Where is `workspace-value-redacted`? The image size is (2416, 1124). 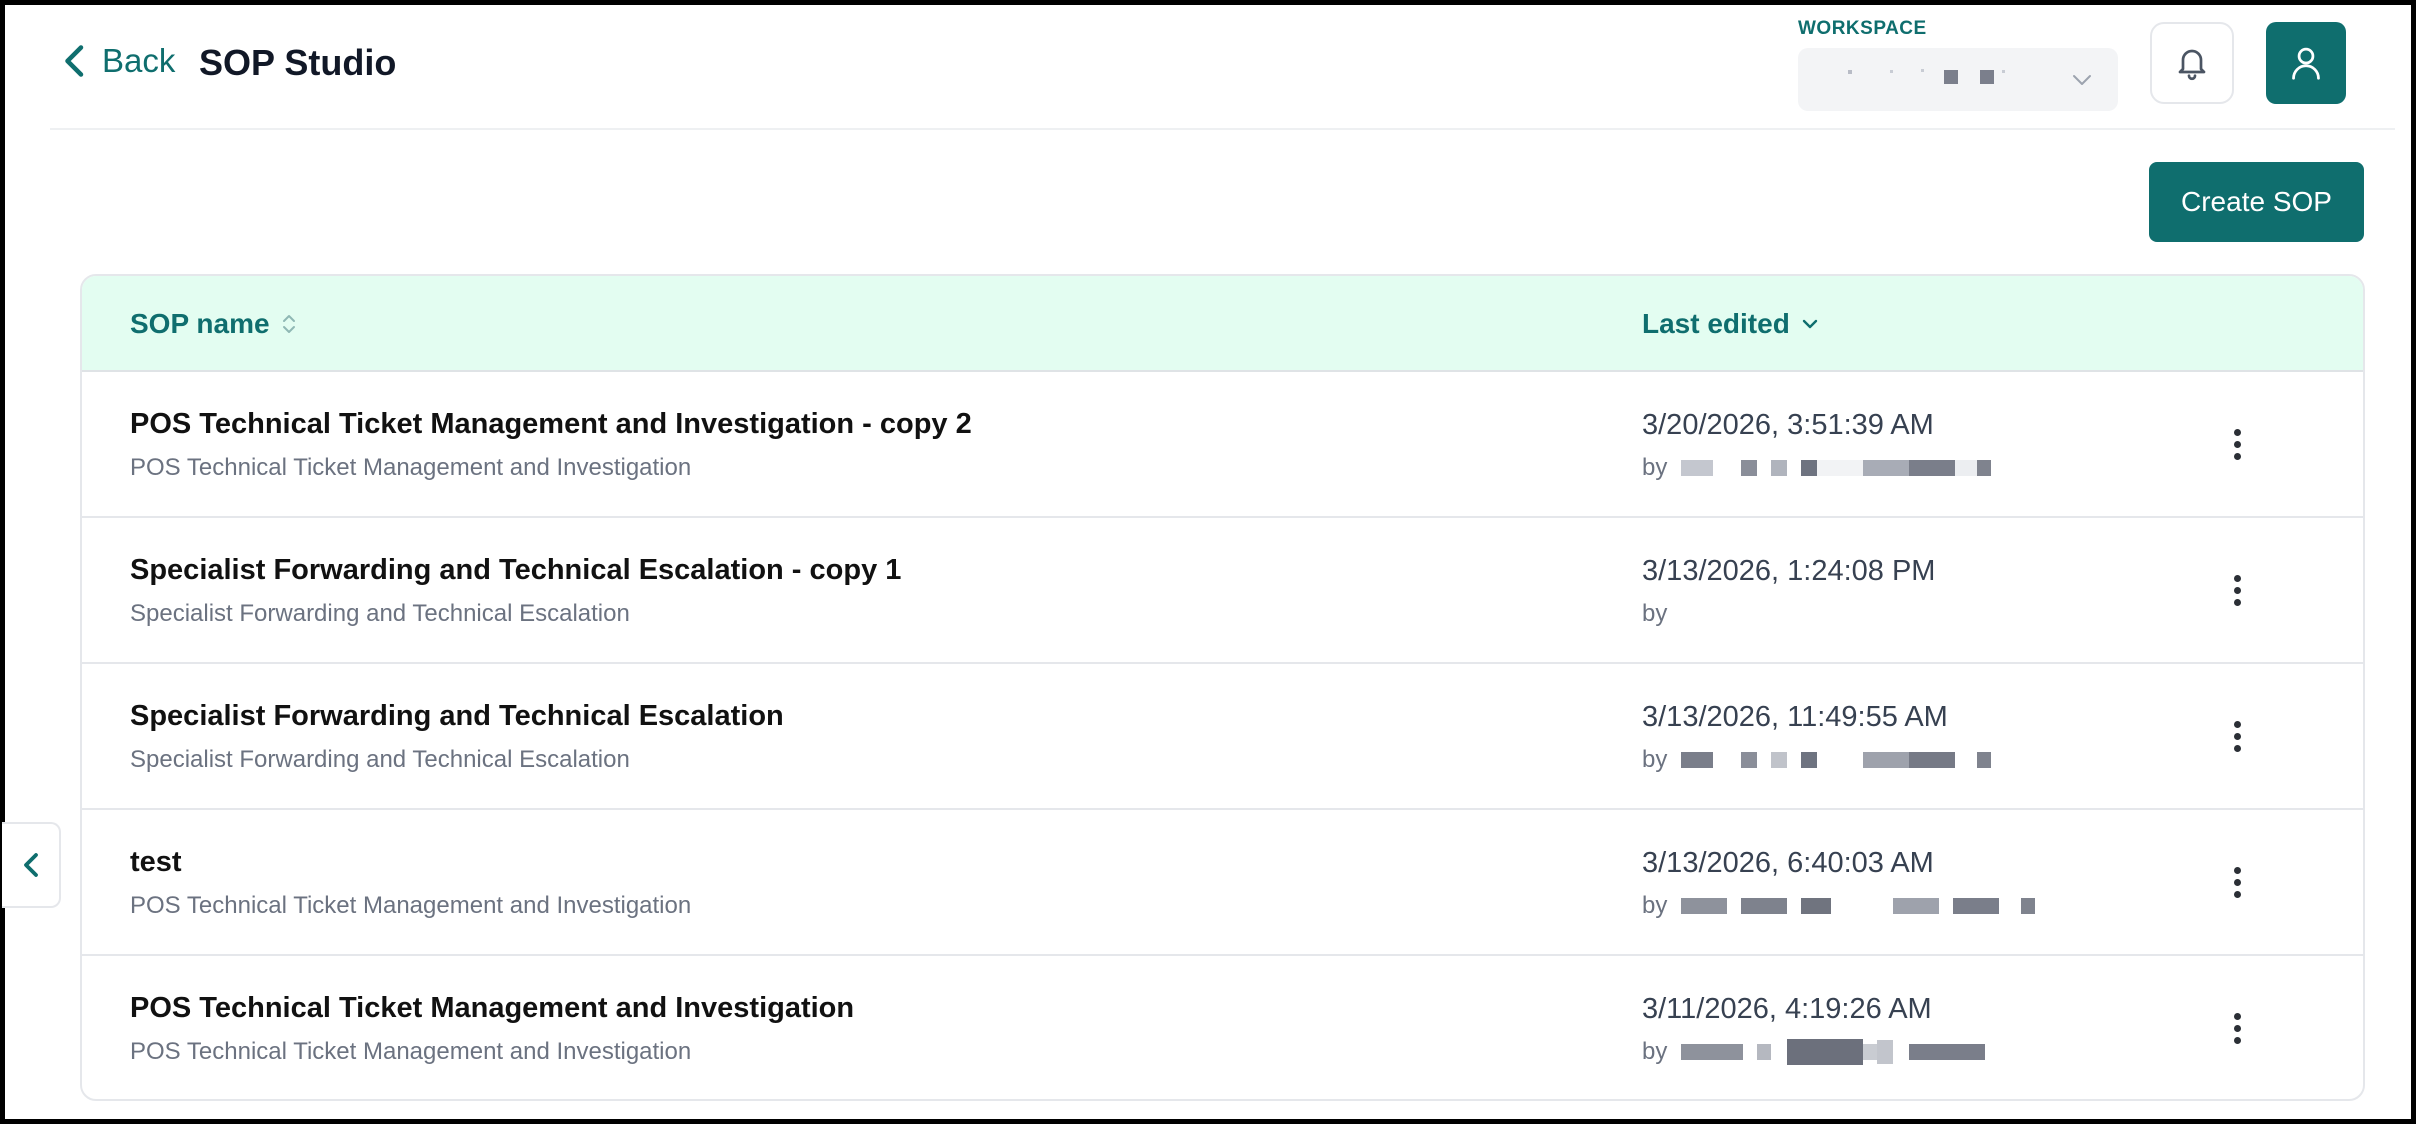
workspace-value-redacted is located at coordinates (1926, 76).